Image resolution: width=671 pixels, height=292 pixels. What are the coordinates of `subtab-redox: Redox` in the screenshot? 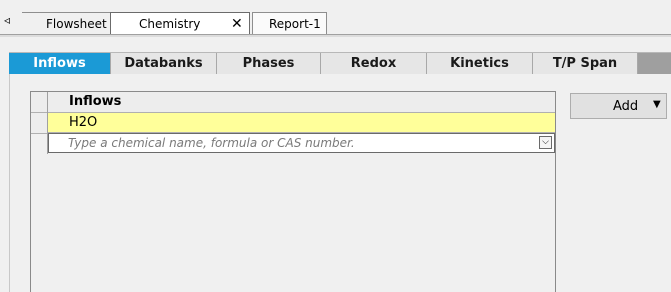 It's located at (374, 64).